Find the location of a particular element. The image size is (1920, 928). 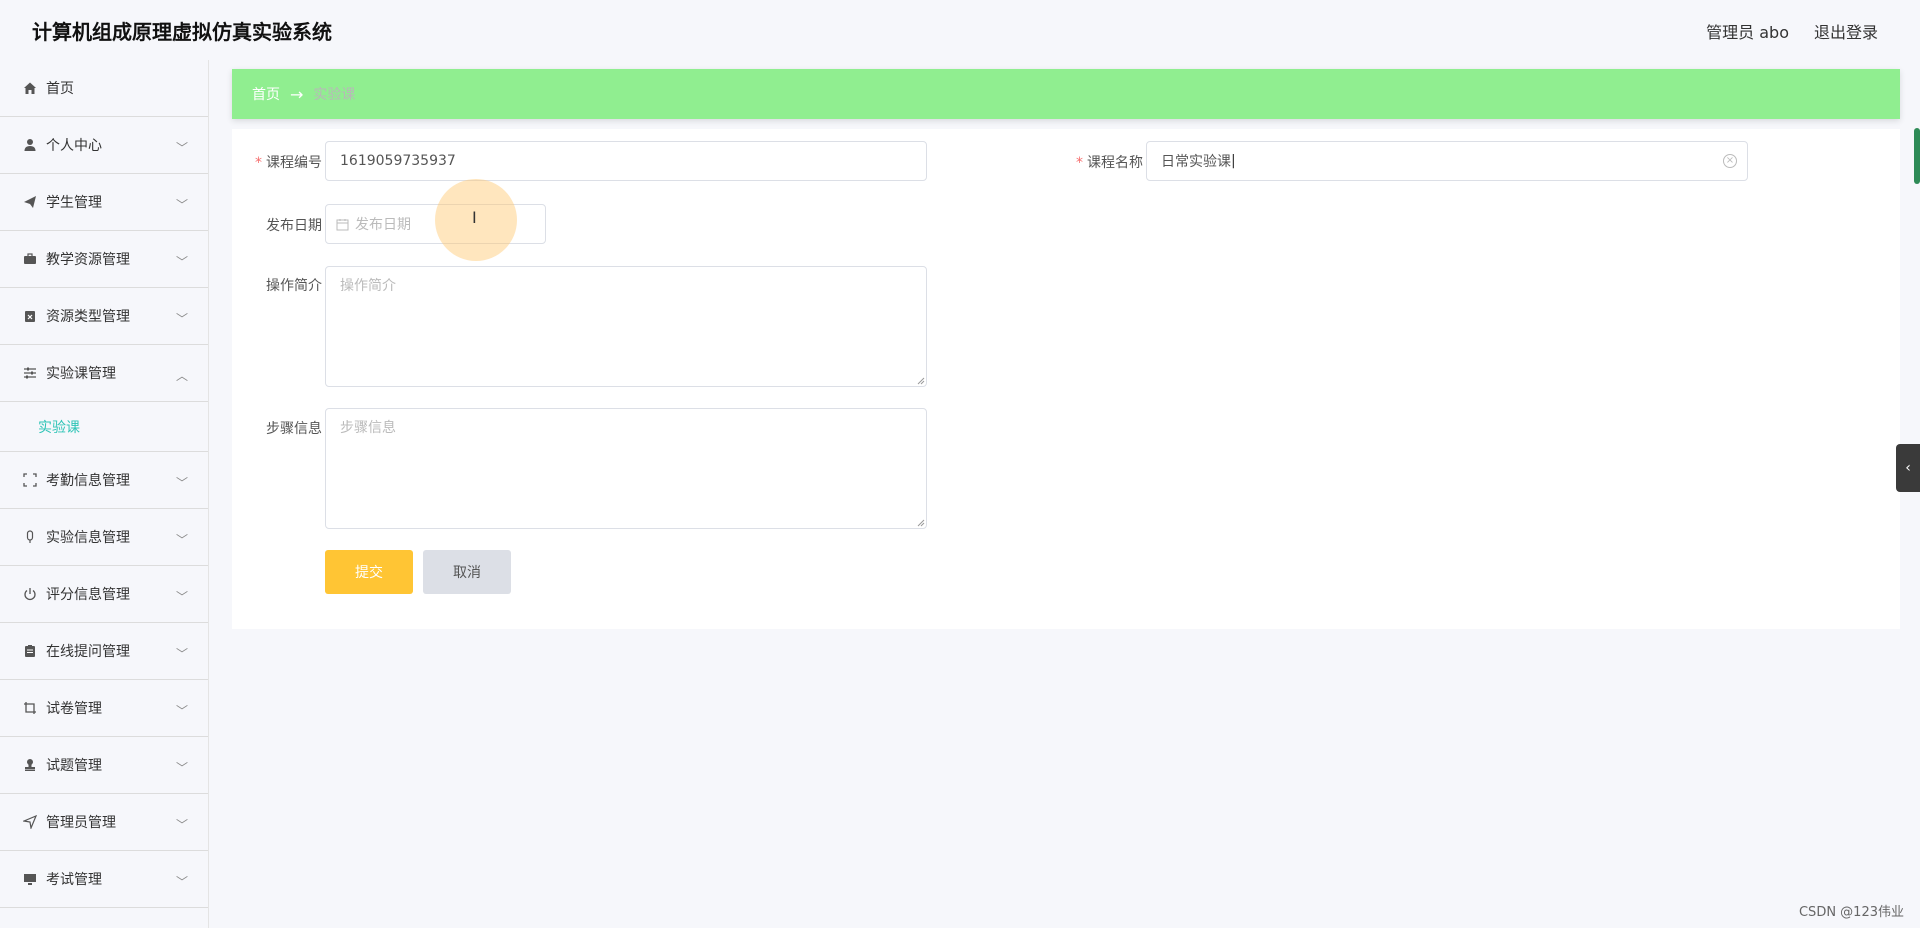

clear-icon: × is located at coordinates (1730, 161).